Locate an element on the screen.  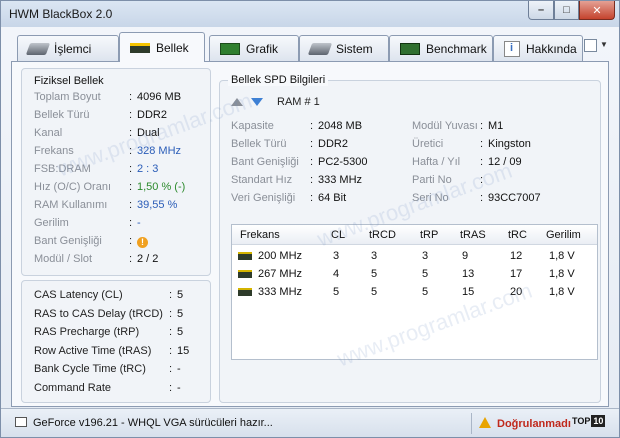
table-cell: 13 is located at coordinates (468, 274).